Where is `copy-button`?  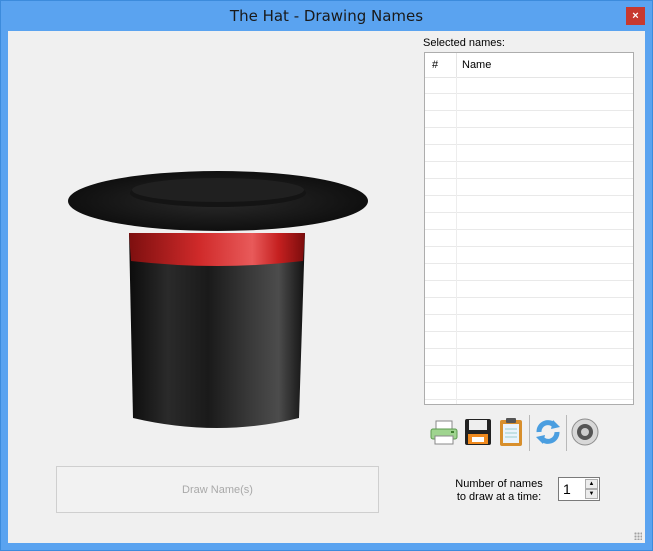 copy-button is located at coordinates (511, 432).